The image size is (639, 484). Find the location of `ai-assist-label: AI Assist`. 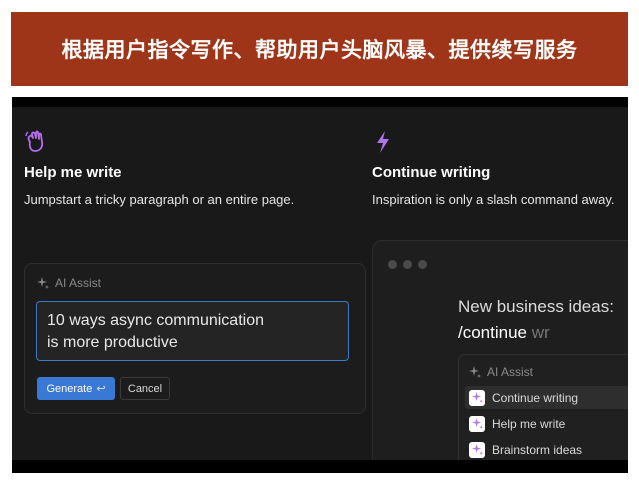

ai-assist-label: AI Assist is located at coordinates (78, 283).